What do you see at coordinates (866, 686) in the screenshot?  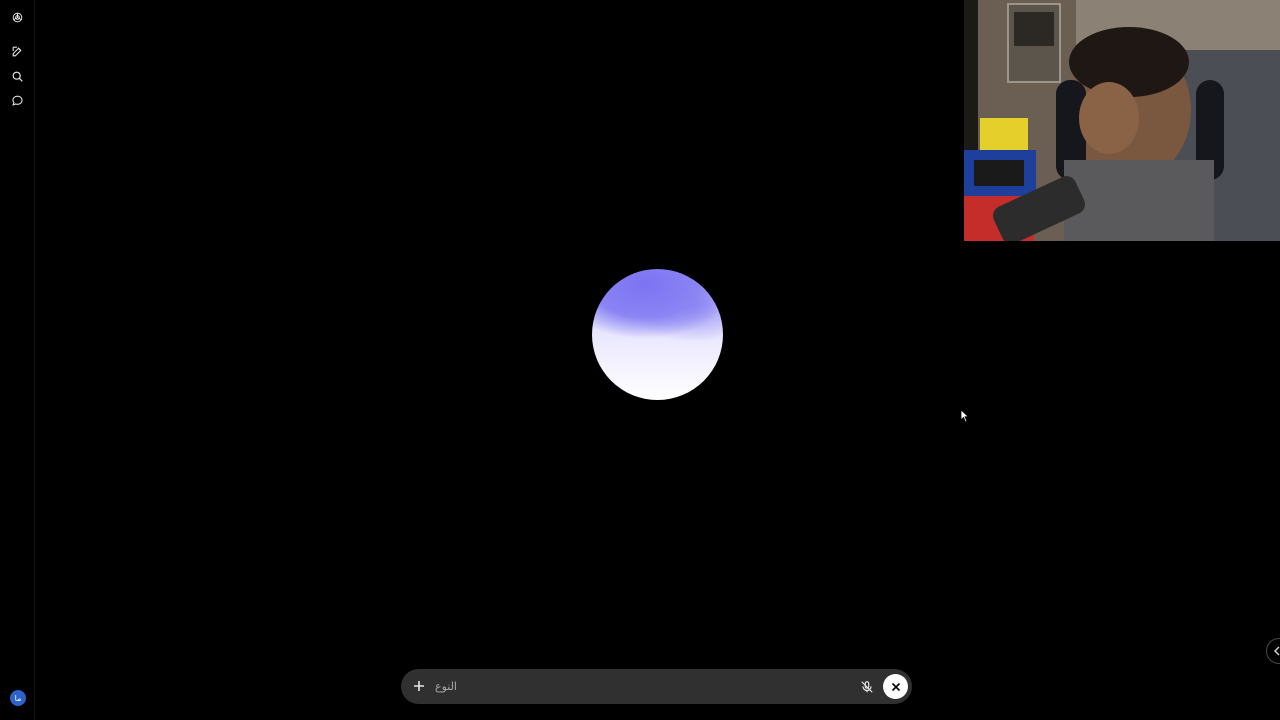 I see `mic-off-icon` at bounding box center [866, 686].